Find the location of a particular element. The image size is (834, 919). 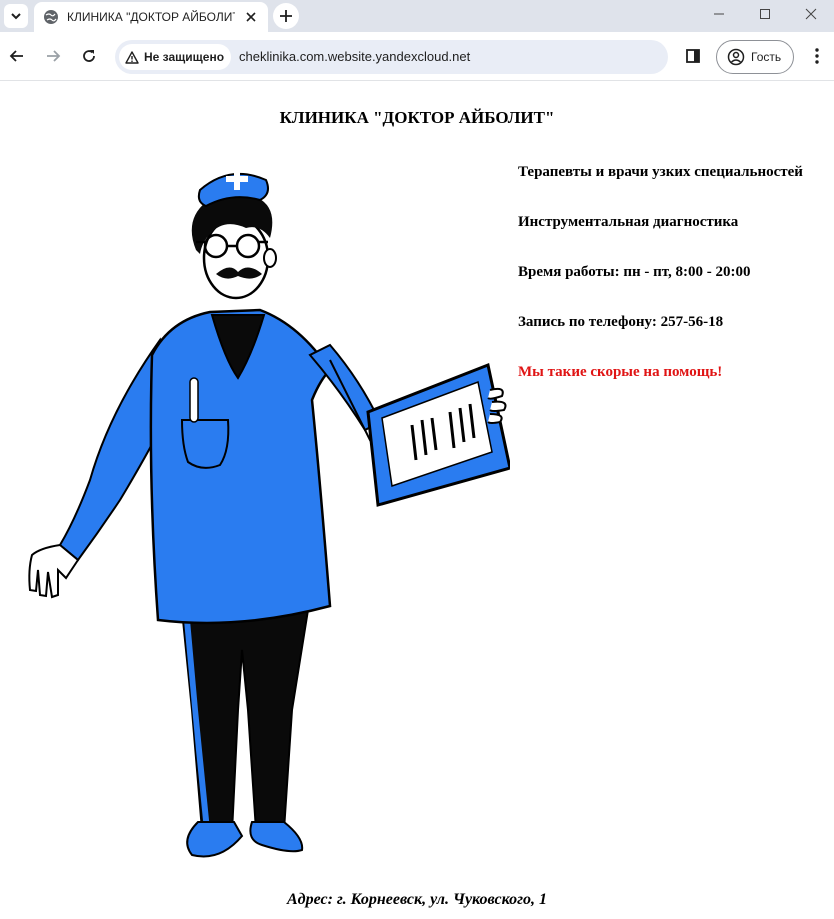

tab-strip: КЛИНИКА "ДОКТОР АЙБОЛИТ" is located at coordinates (417, 16).